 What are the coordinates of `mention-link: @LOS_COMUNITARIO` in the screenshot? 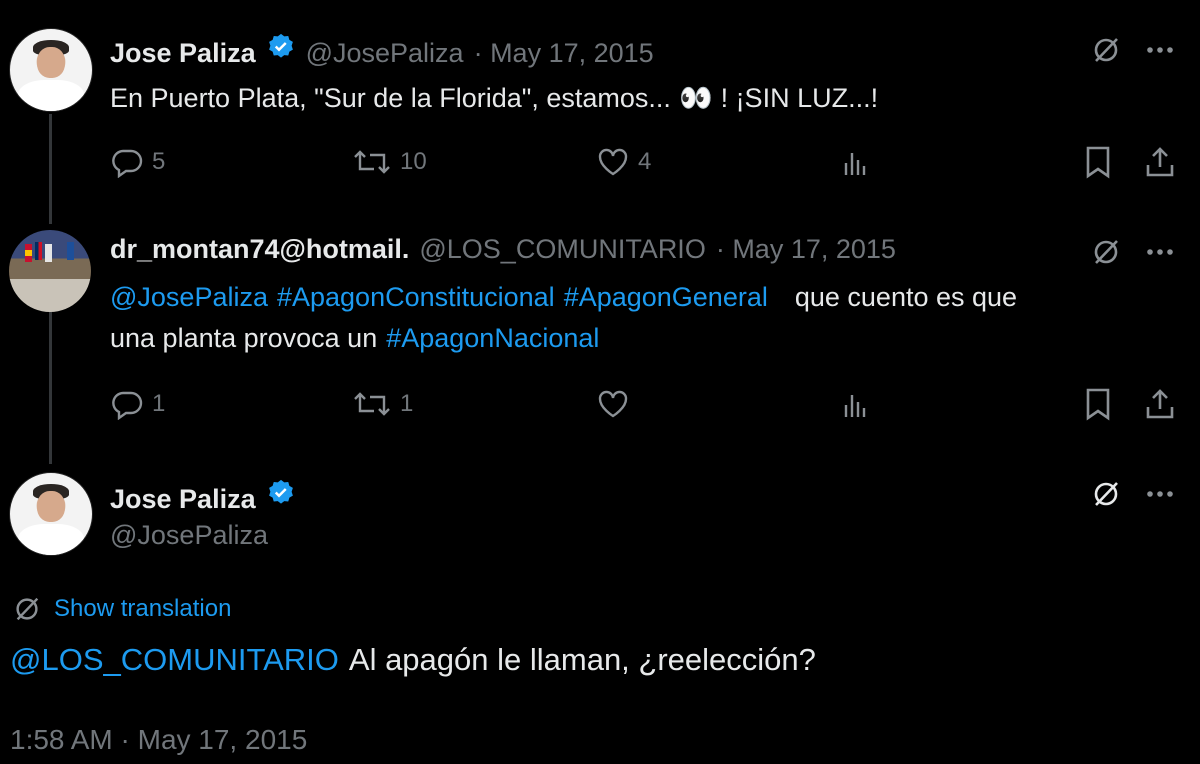 It's located at (174, 660).